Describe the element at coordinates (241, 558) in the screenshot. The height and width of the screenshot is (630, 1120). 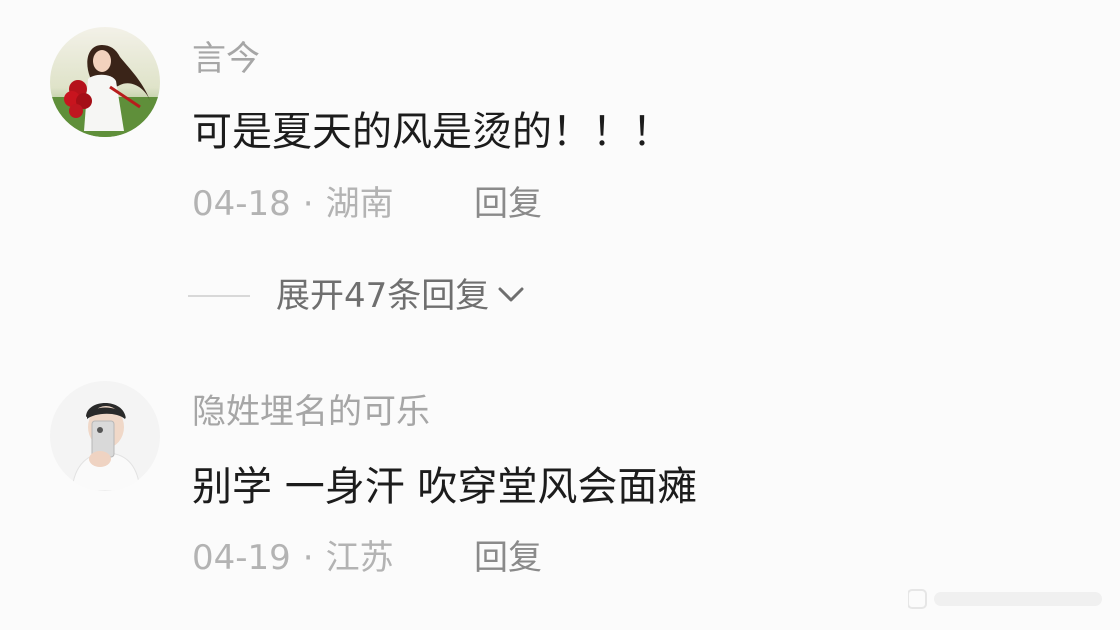
I see `comment-date: 04-19` at that location.